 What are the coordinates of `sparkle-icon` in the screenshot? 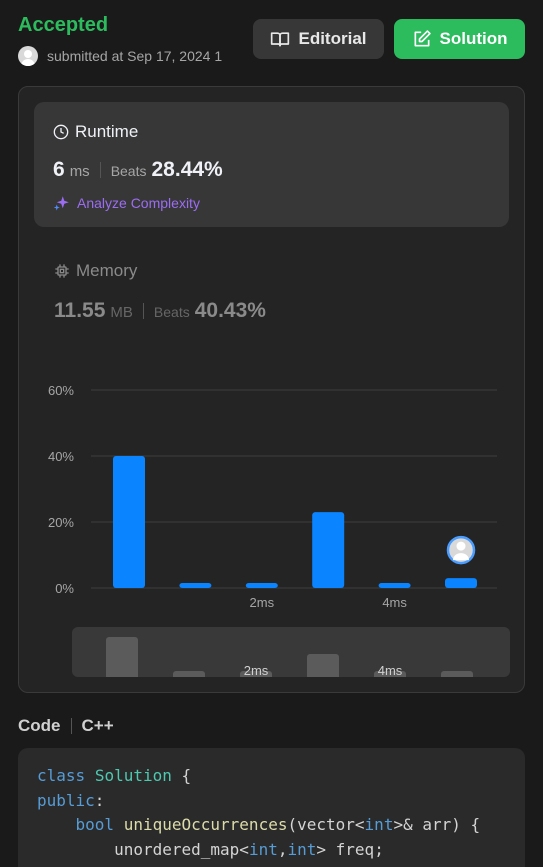 It's located at (61, 203).